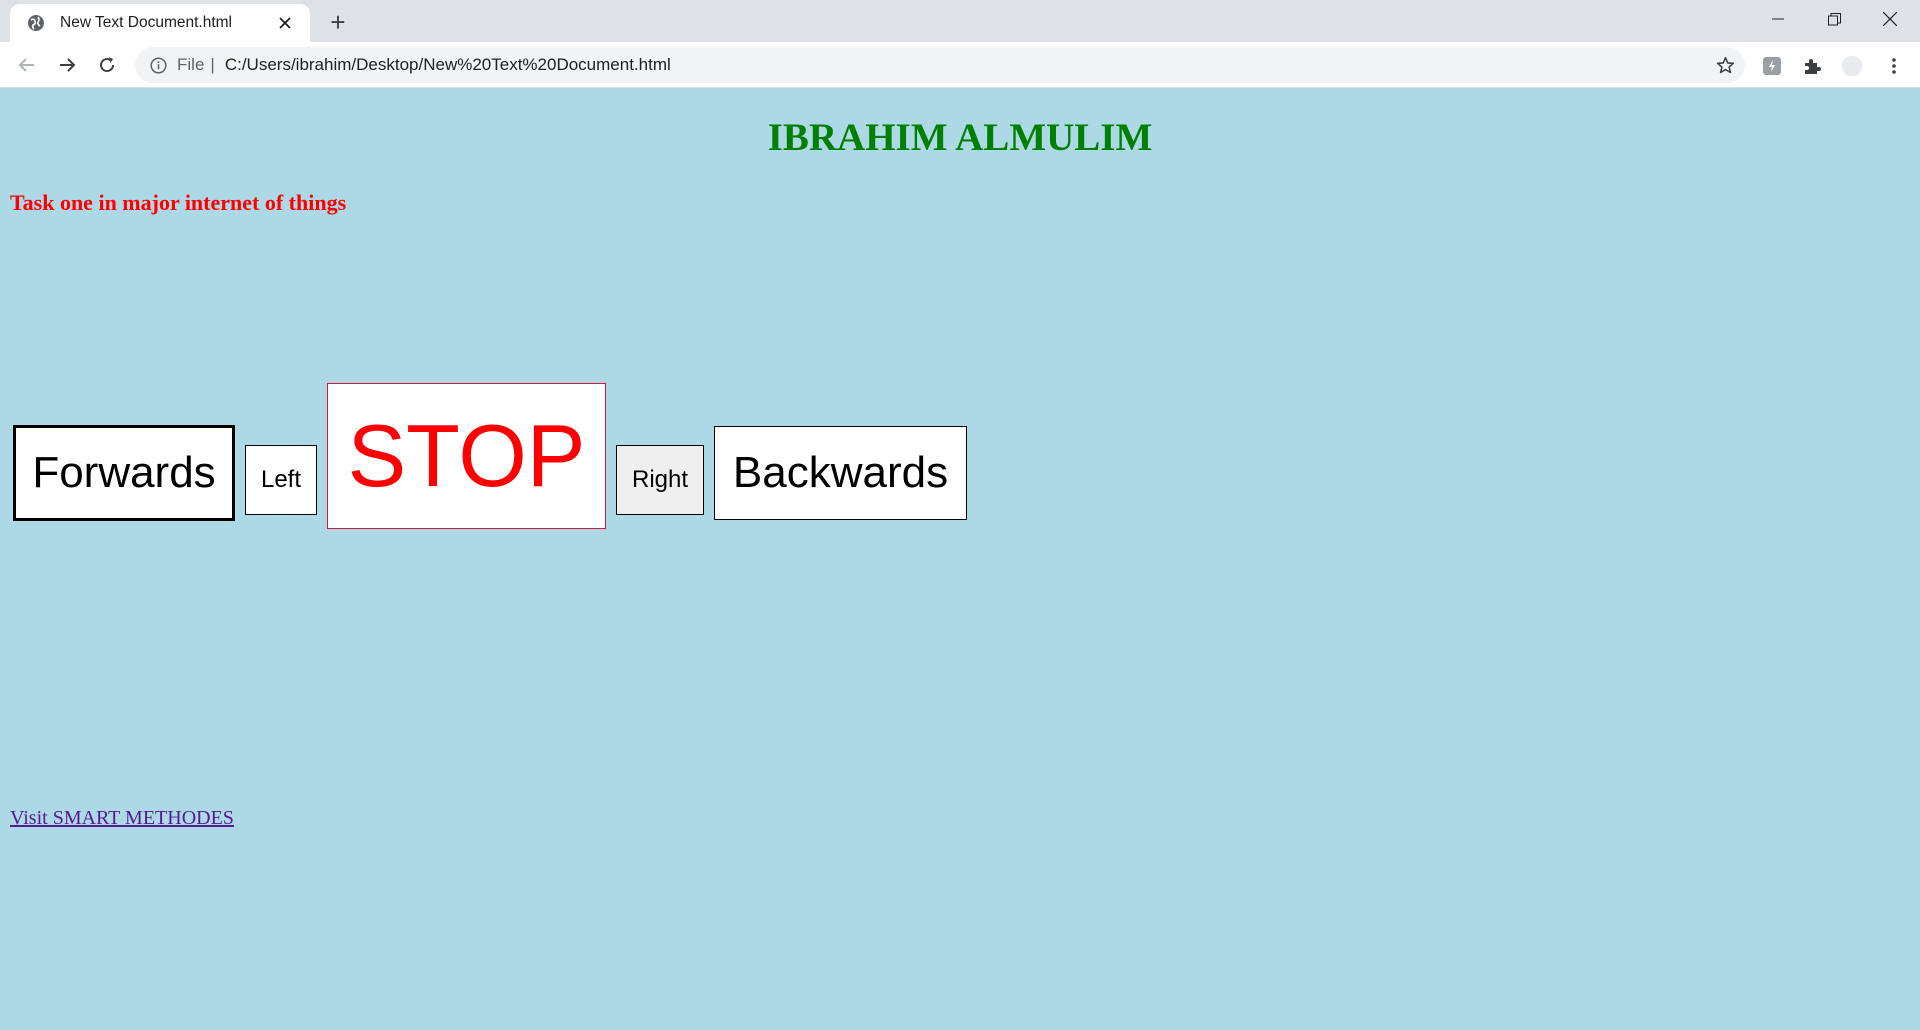 The width and height of the screenshot is (1920, 1030). I want to click on tab-title: New Text Document.html, so click(146, 22).